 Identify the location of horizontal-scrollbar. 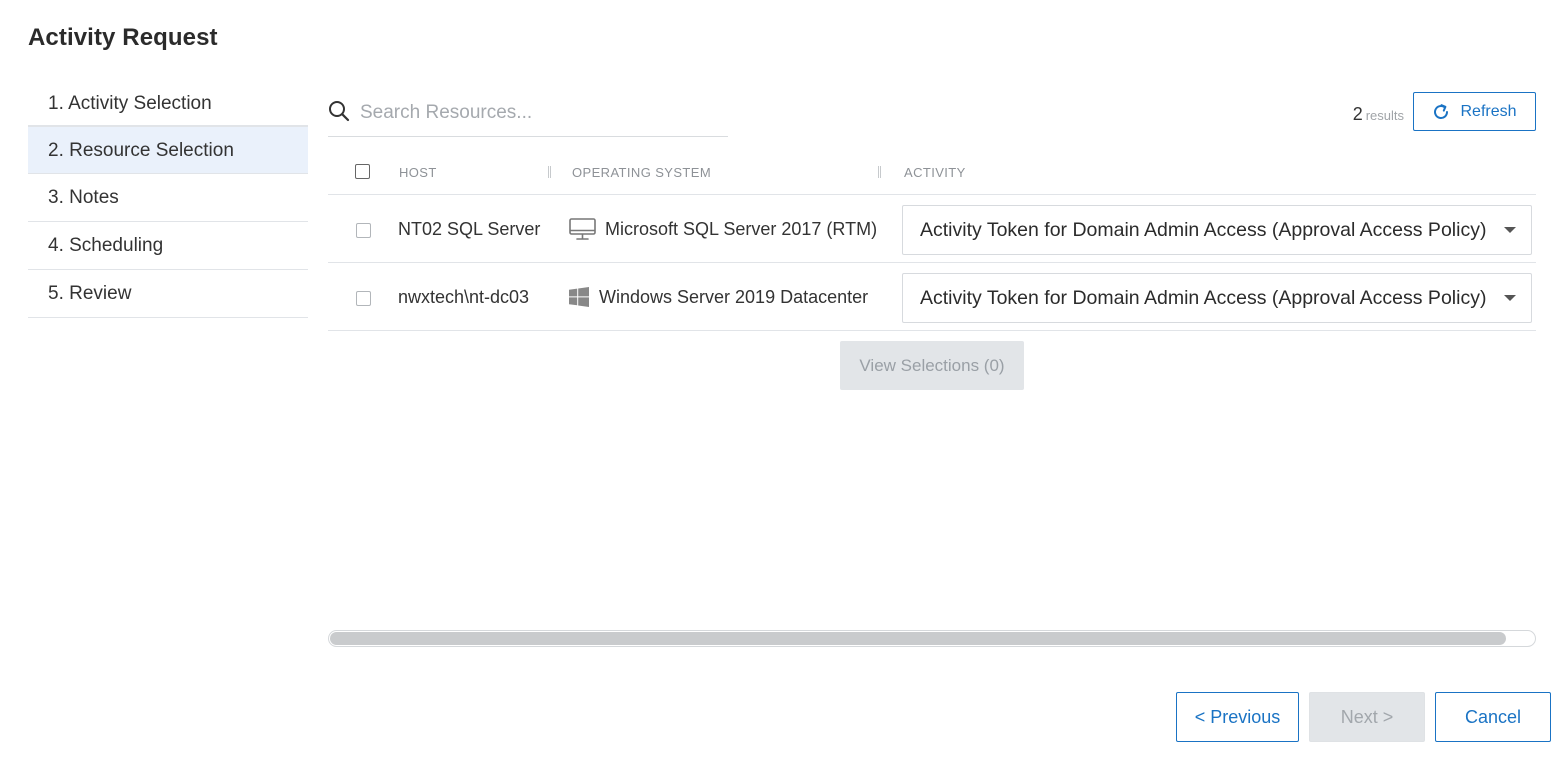
(932, 638).